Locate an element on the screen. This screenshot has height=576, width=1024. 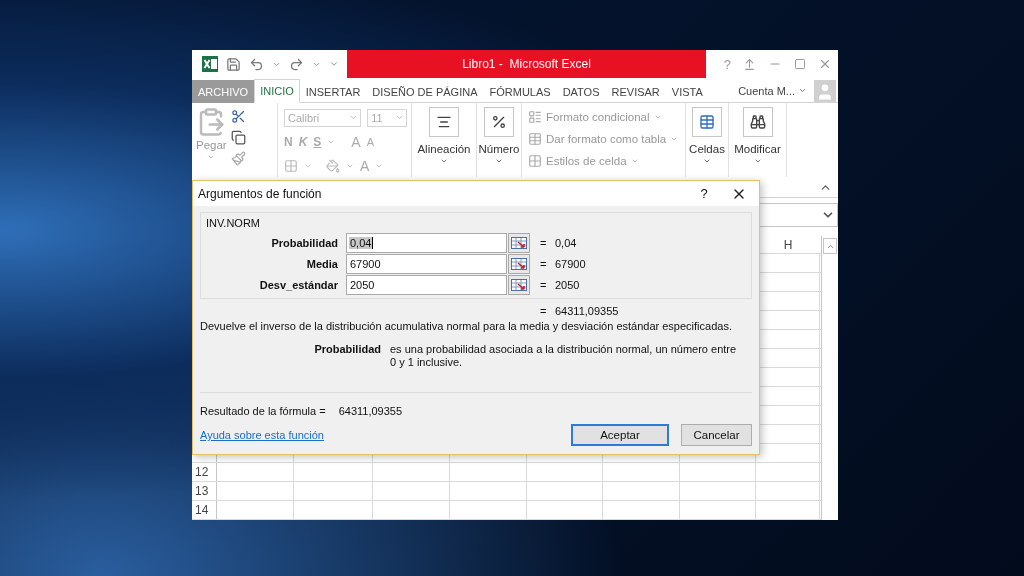
ribbon-tab: FÓRMULAS is located at coordinates (520, 91).